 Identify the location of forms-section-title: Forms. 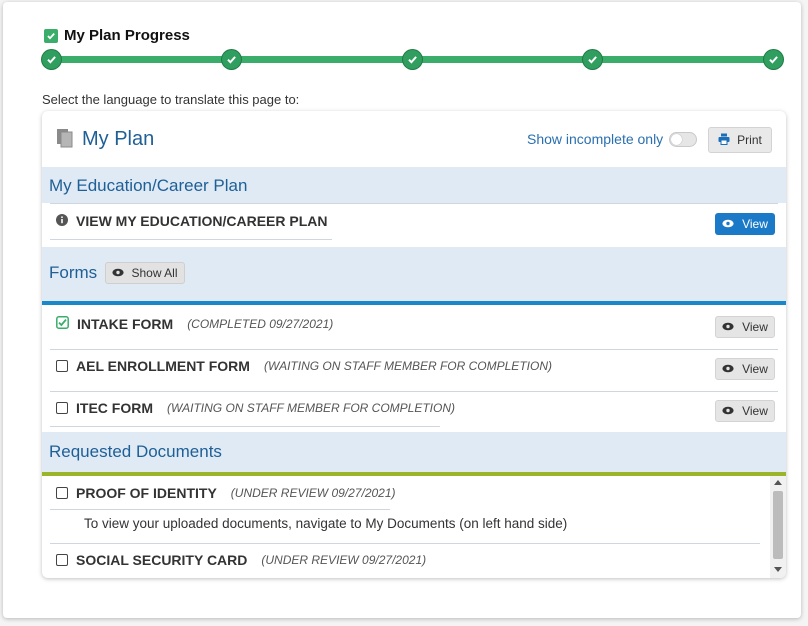
(73, 272).